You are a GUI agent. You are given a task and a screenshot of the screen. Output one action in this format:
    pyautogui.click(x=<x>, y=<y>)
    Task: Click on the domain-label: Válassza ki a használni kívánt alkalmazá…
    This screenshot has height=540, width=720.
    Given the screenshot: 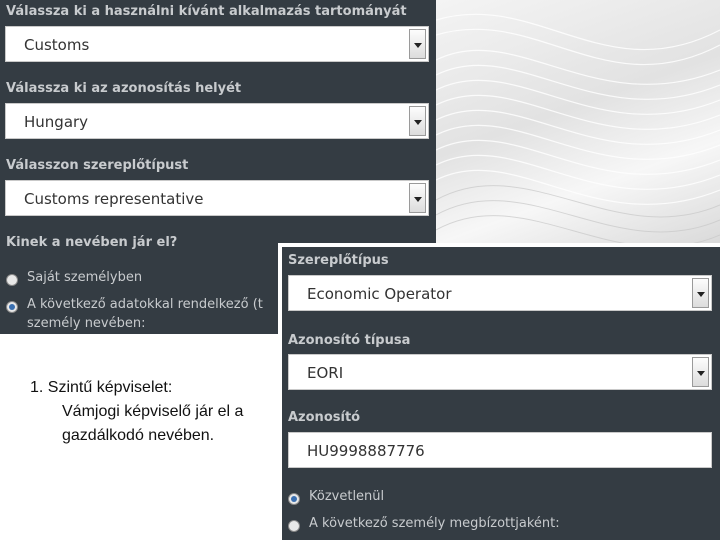 What is the action you would take?
    pyautogui.click(x=206, y=11)
    